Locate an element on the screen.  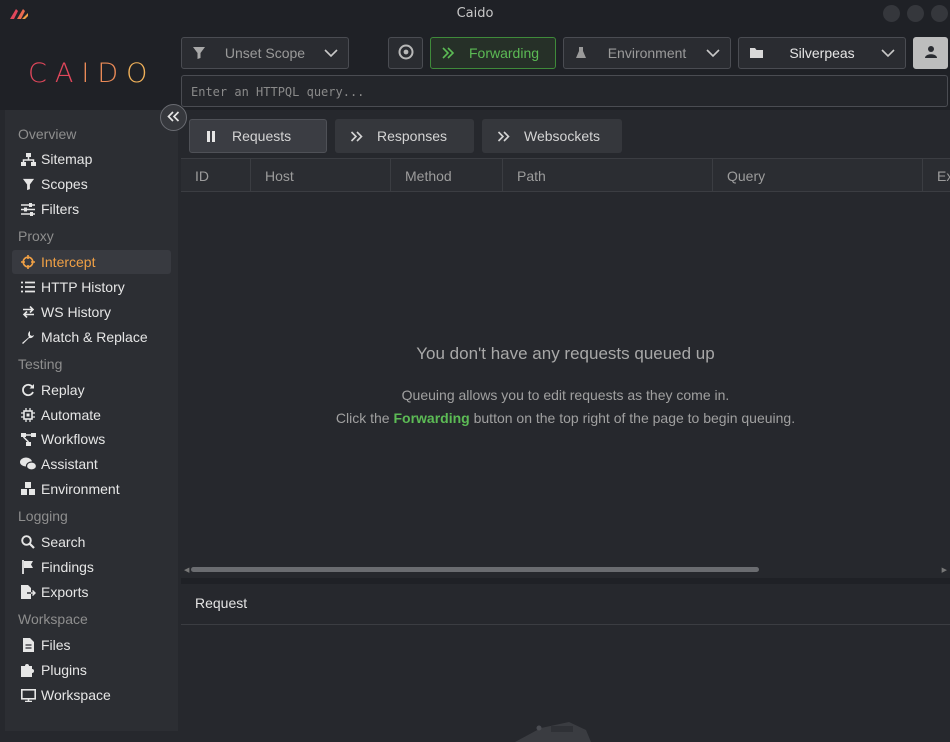
sidebar-section-proxy: Proxy is located at coordinates (36, 236).